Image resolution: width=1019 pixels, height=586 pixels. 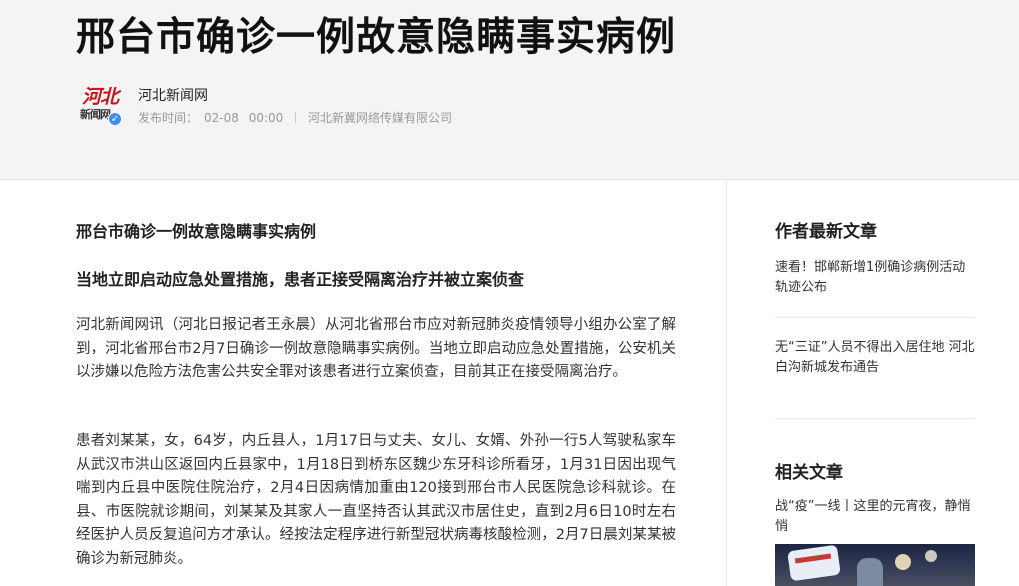 I want to click on source-name-link: 河北新闻网, so click(x=173, y=95).